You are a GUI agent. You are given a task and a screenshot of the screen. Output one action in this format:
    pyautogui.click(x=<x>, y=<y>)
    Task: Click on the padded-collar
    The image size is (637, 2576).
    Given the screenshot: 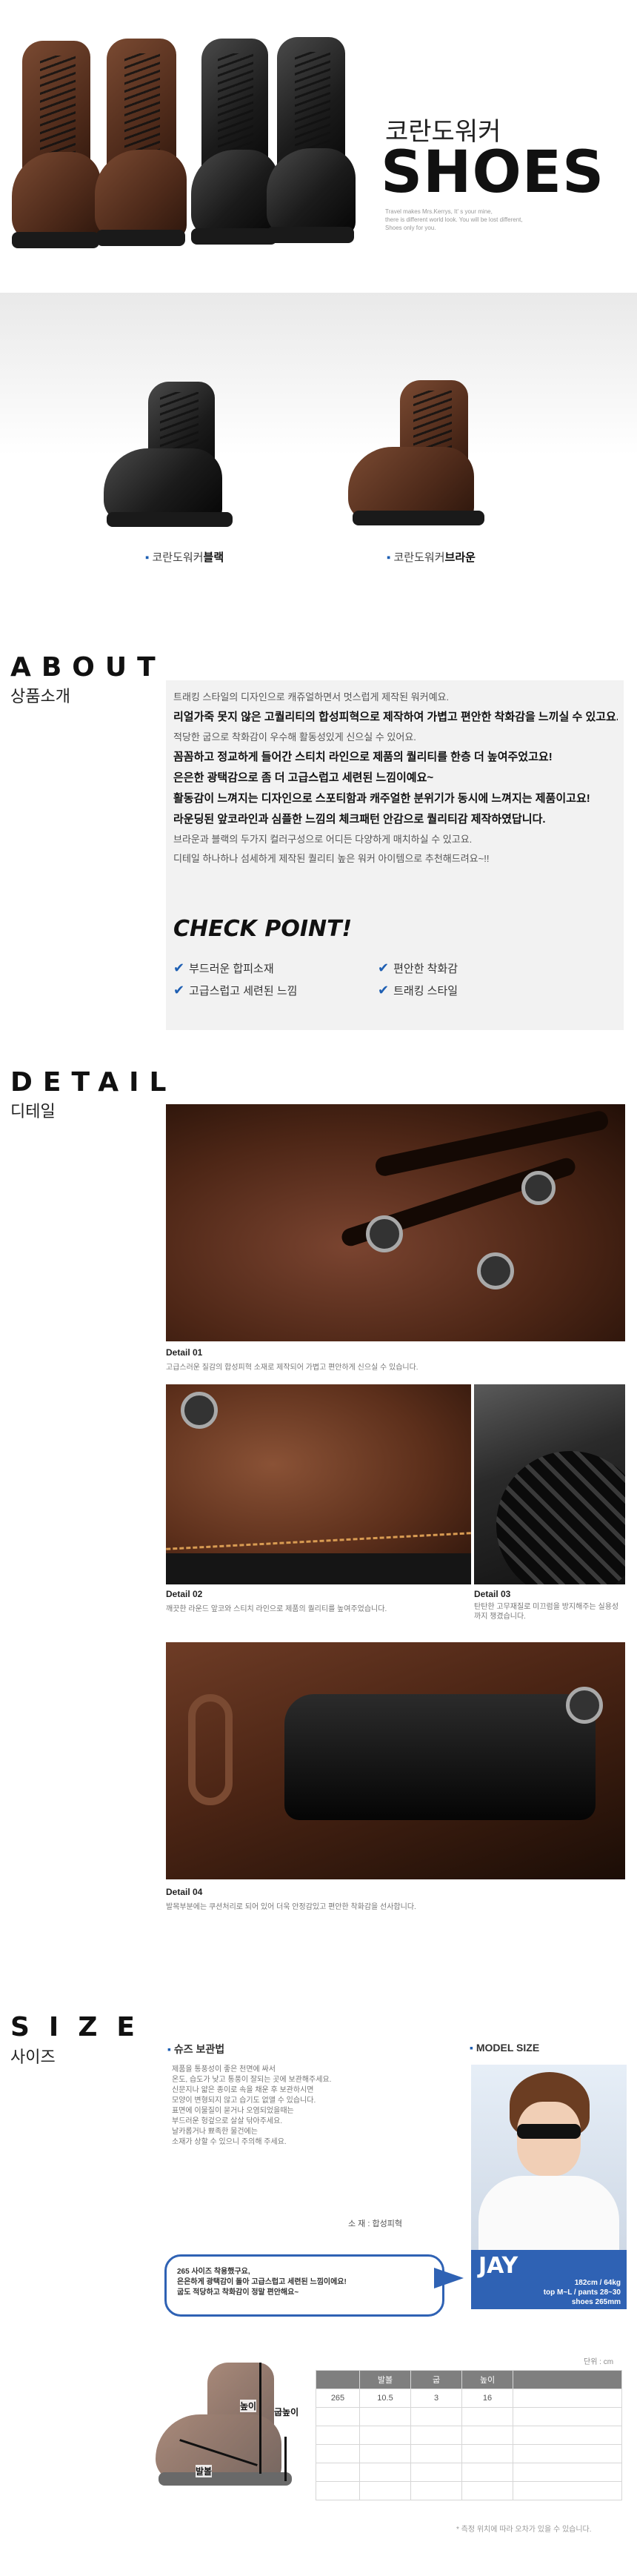 What is the action you would take?
    pyautogui.click(x=440, y=1757)
    